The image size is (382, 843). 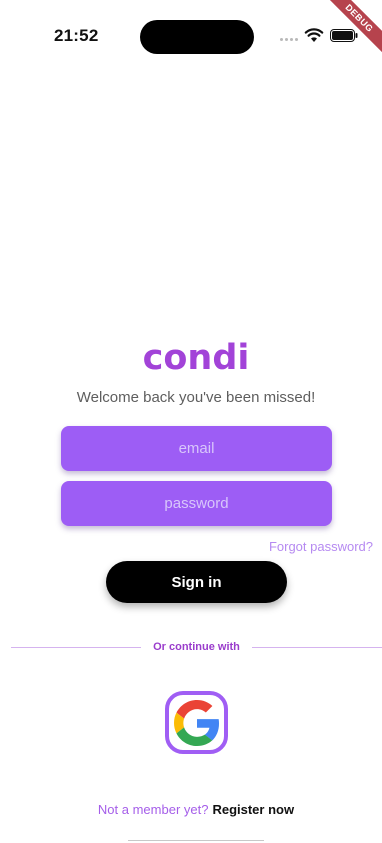 What do you see at coordinates (196, 397) in the screenshot?
I see `welcome-text: Welcome back you've been missed!` at bounding box center [196, 397].